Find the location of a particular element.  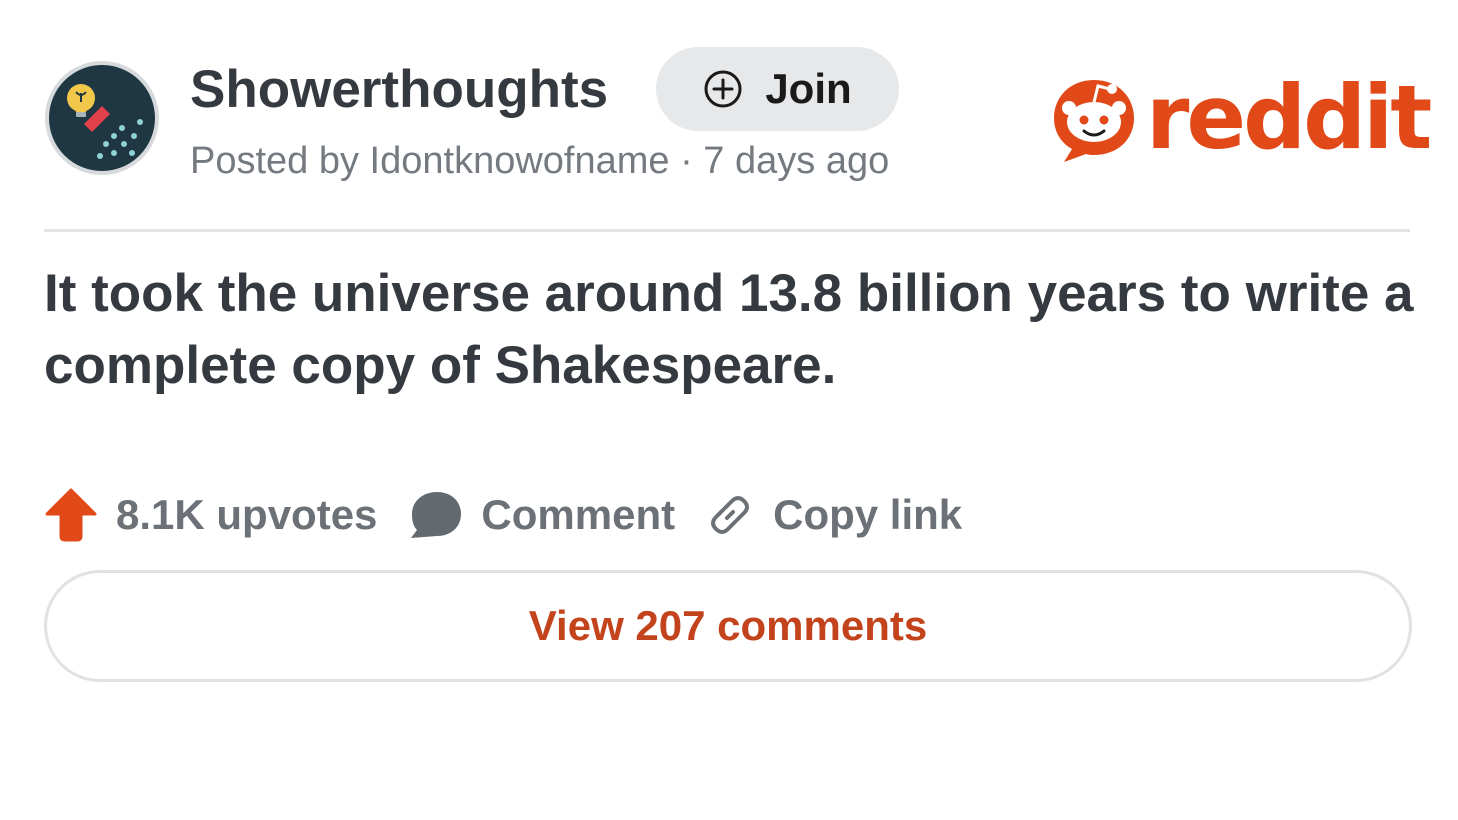

action-bar: 8.1K upvotes Comment Copy link is located at coordinates (503, 515).